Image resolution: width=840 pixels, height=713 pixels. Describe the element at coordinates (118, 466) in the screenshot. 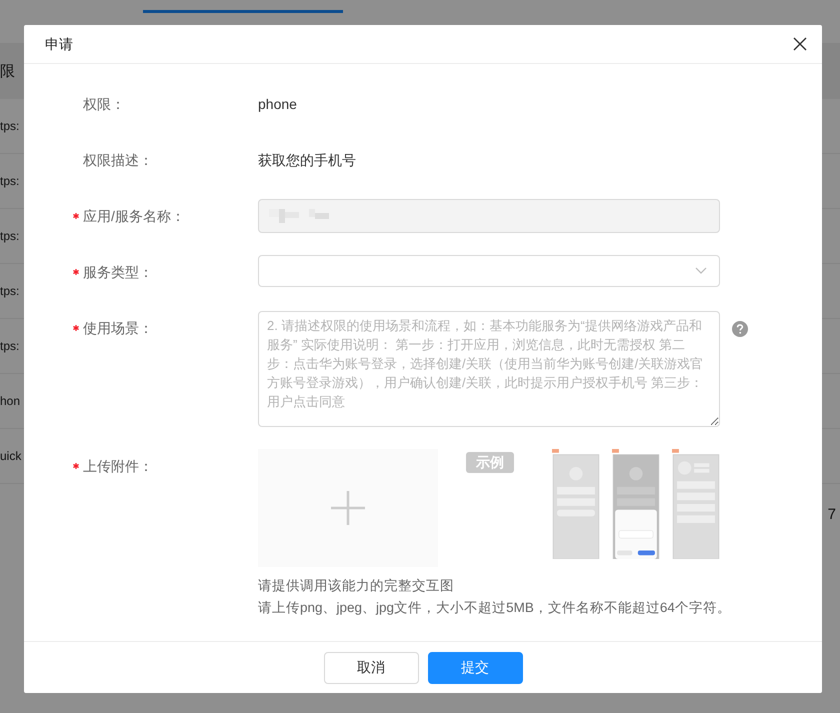

I see `field-label: 上传附件：` at that location.